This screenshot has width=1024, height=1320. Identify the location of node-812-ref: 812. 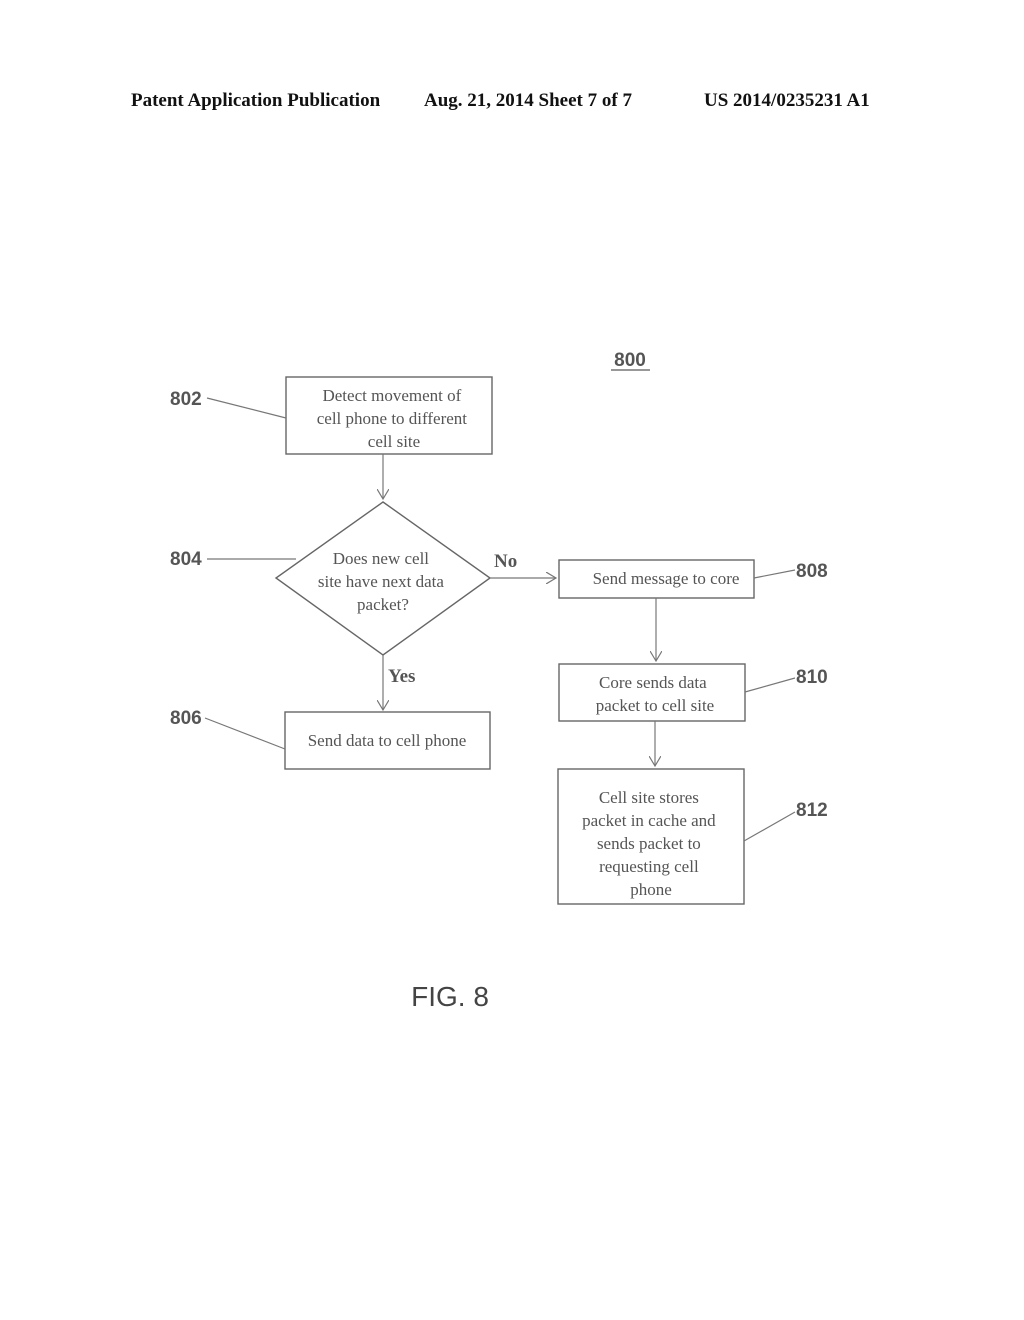
(812, 810).